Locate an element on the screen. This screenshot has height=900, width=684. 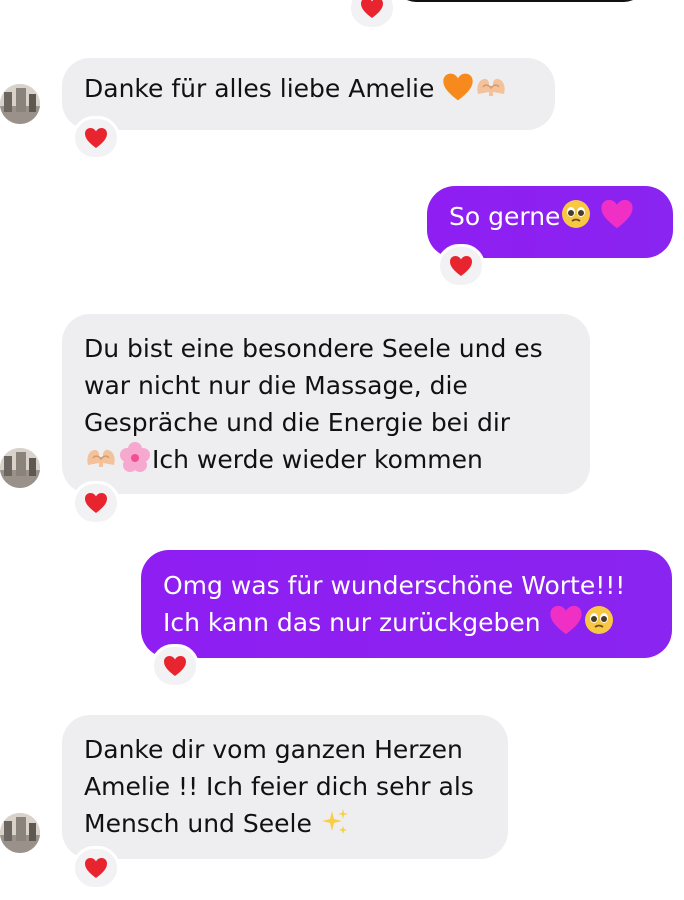
message-text: Ich werde wieder kommen is located at coordinates (317, 459).